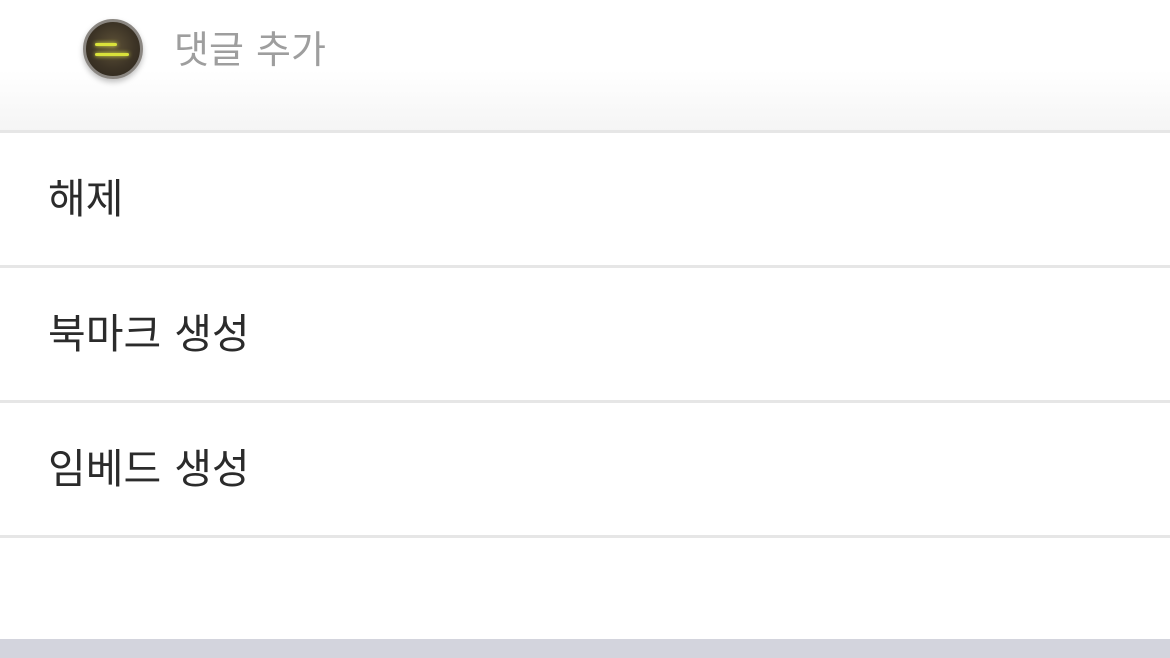  Describe the element at coordinates (149, 334) in the screenshot. I see `menu-item-label: 북마크 생성` at that location.